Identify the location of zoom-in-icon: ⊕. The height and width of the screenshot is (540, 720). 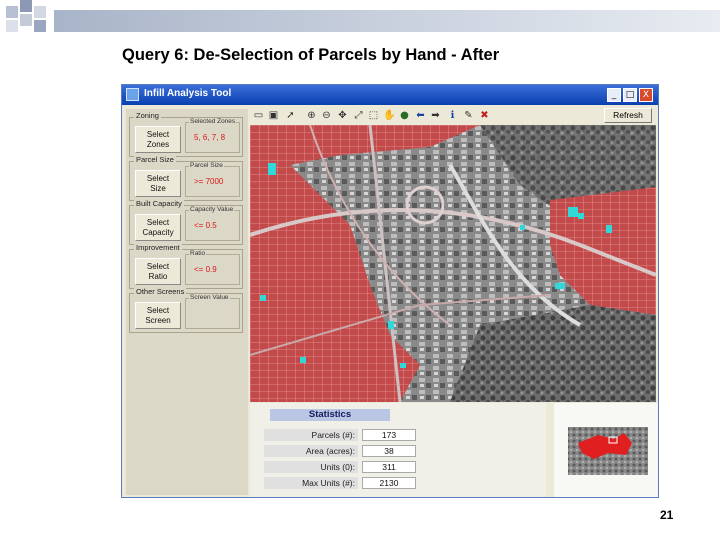
(311, 115).